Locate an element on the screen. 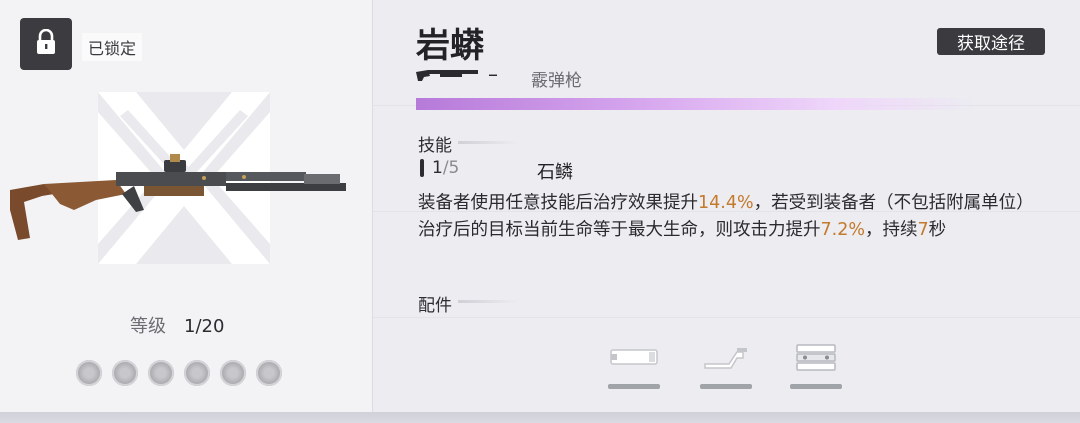  desc-value: 14.4% is located at coordinates (726, 203).